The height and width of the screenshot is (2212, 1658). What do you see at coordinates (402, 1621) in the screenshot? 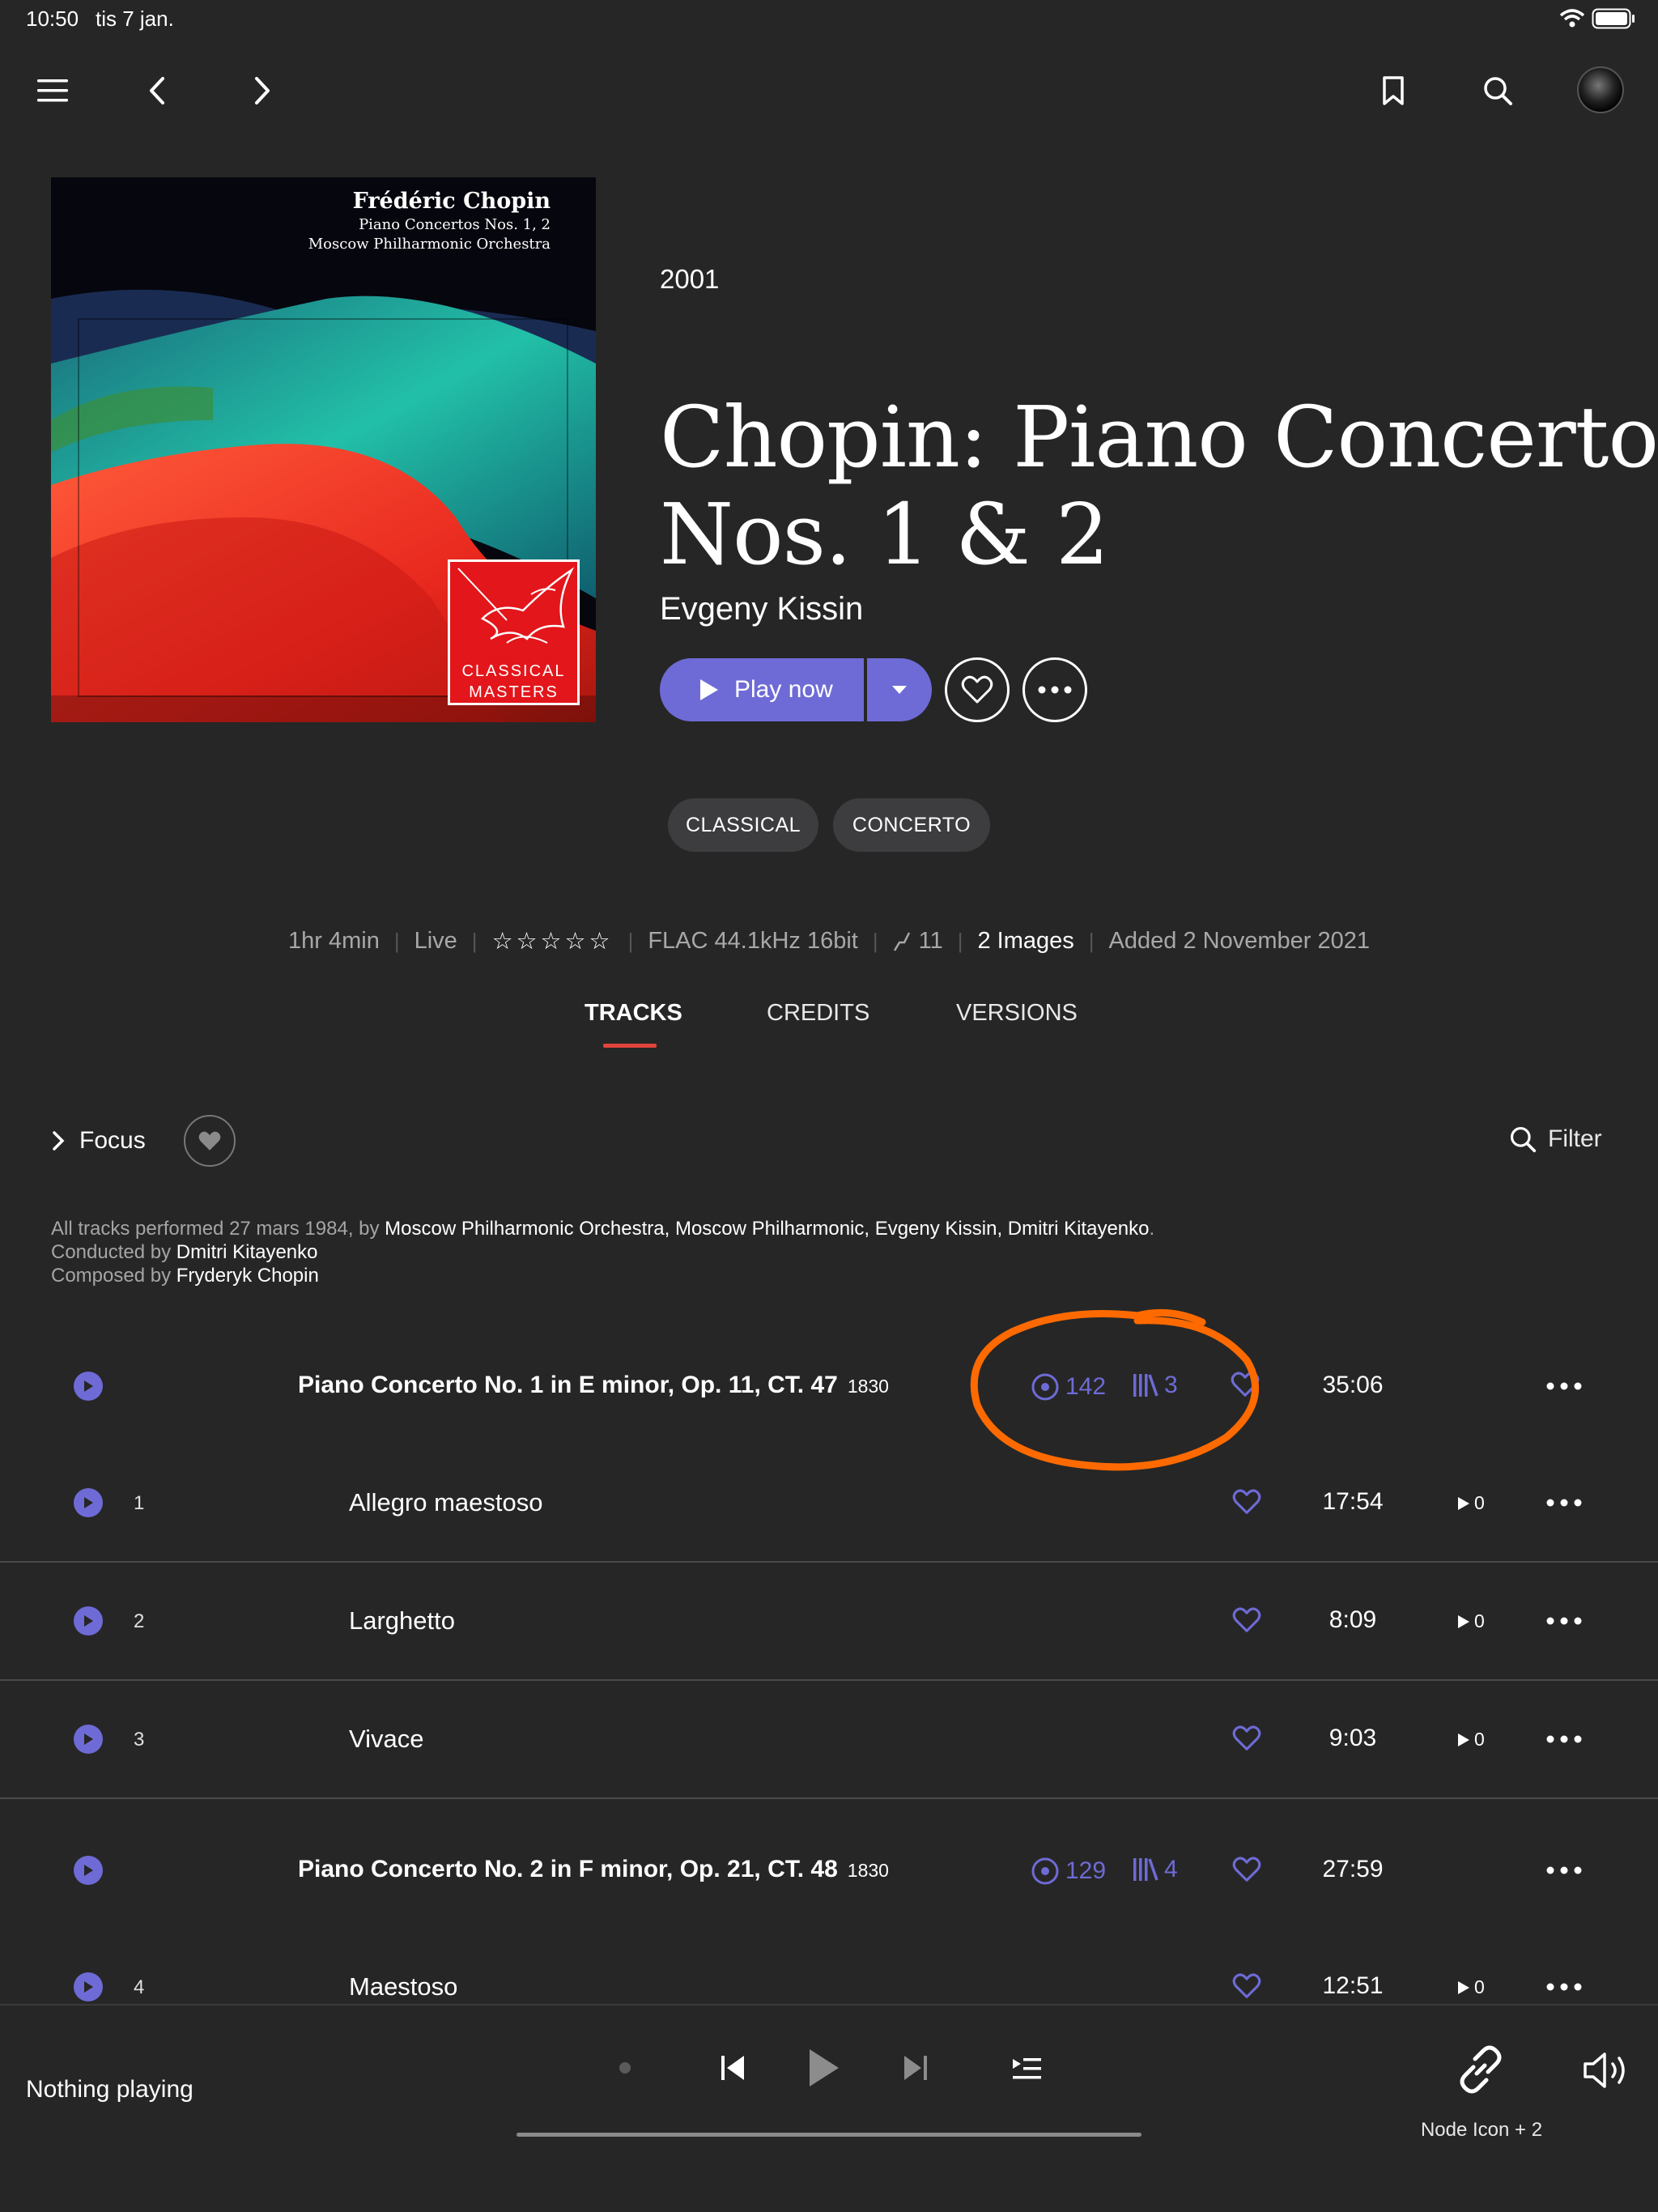
I see `track-title: Larghetto` at bounding box center [402, 1621].